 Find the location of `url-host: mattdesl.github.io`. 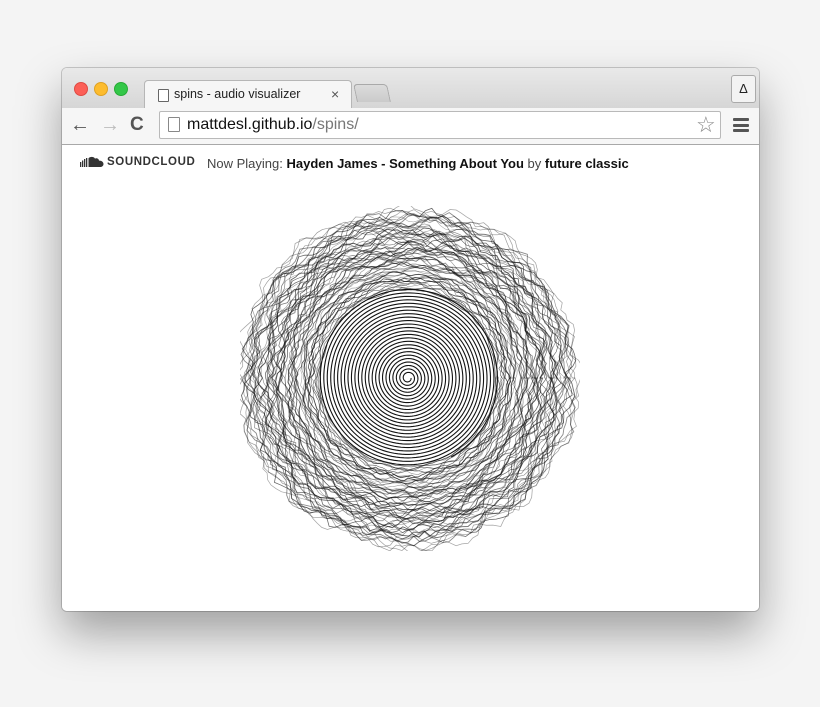

url-host: mattdesl.github.io is located at coordinates (250, 124).